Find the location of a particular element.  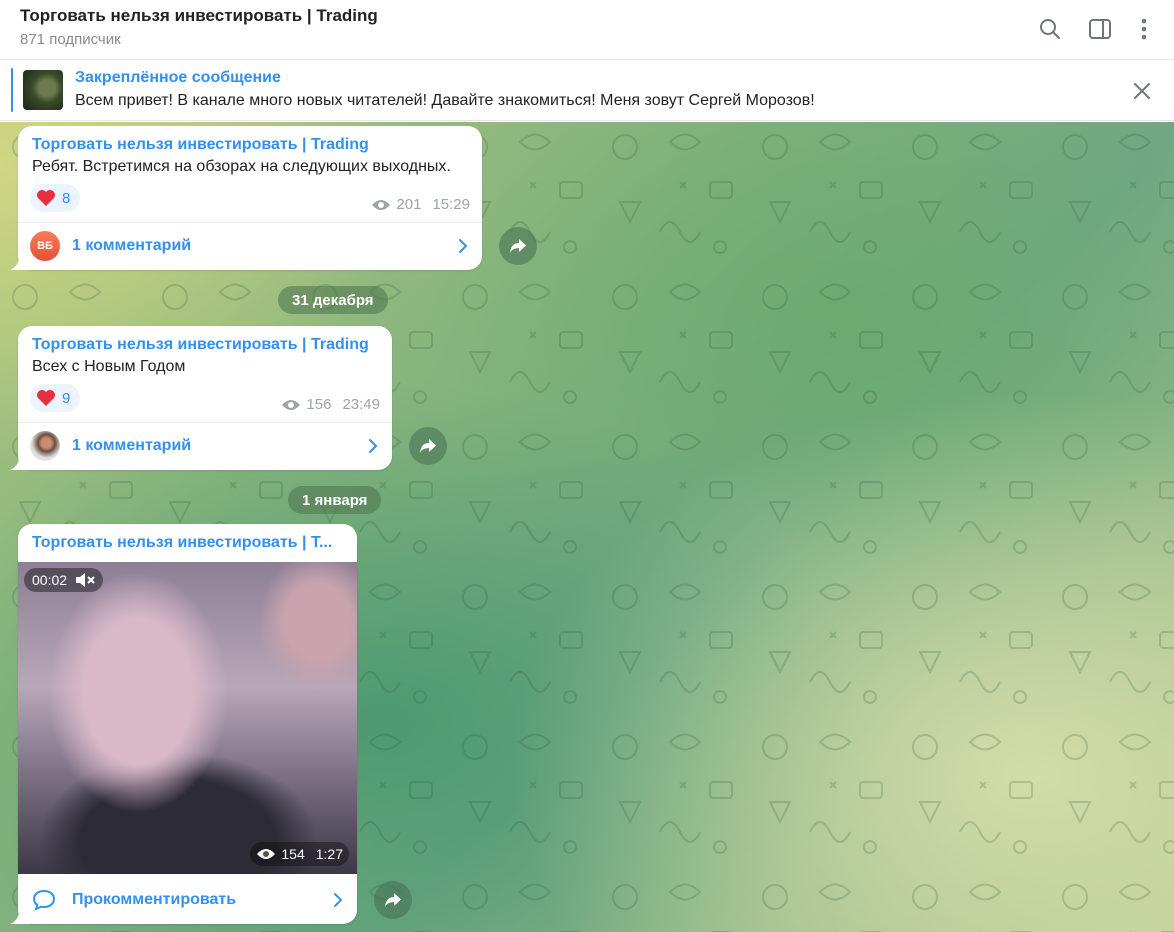

pinned-indicator is located at coordinates (12, 90).